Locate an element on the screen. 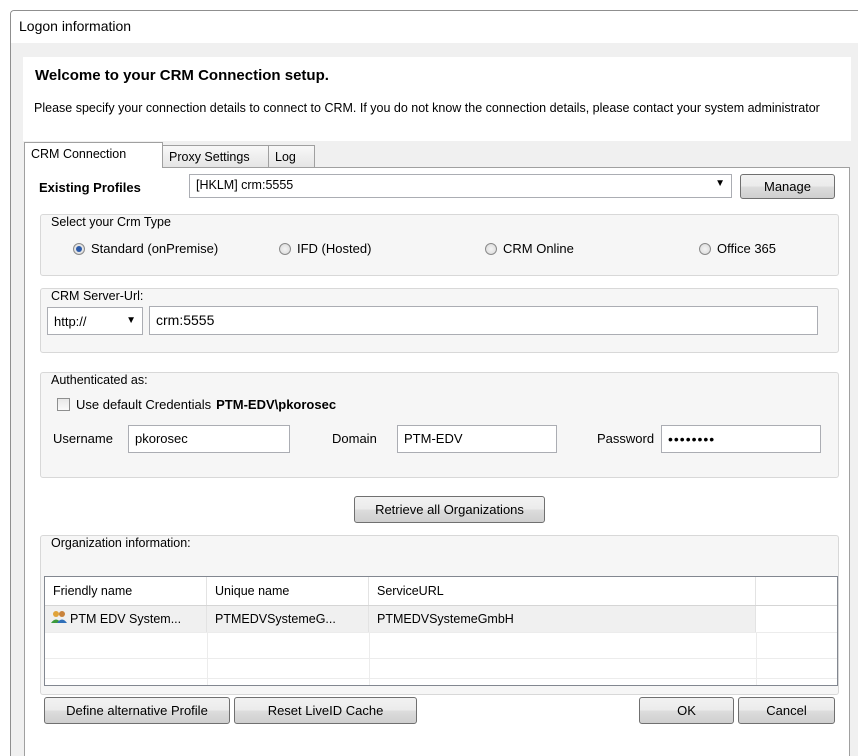  column-unique-name: Unique name is located at coordinates (288, 591).